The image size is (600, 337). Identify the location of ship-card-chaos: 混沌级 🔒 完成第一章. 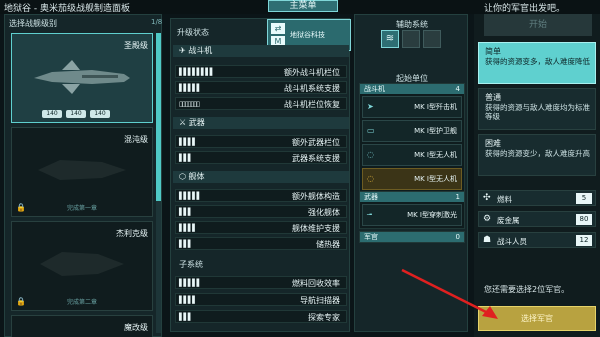
(82, 172).